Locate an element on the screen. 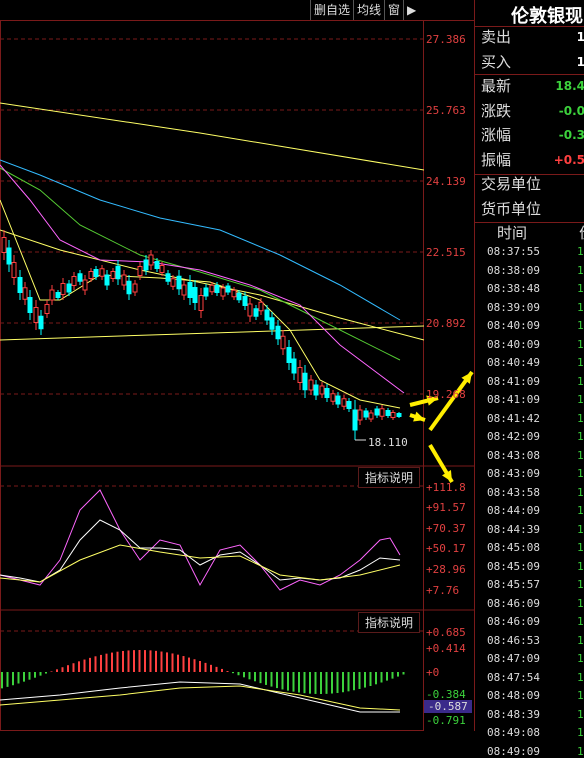 The height and width of the screenshot is (758, 584). chart-toolbar: 删自选 均线 窗 ▶ is located at coordinates (364, 10).